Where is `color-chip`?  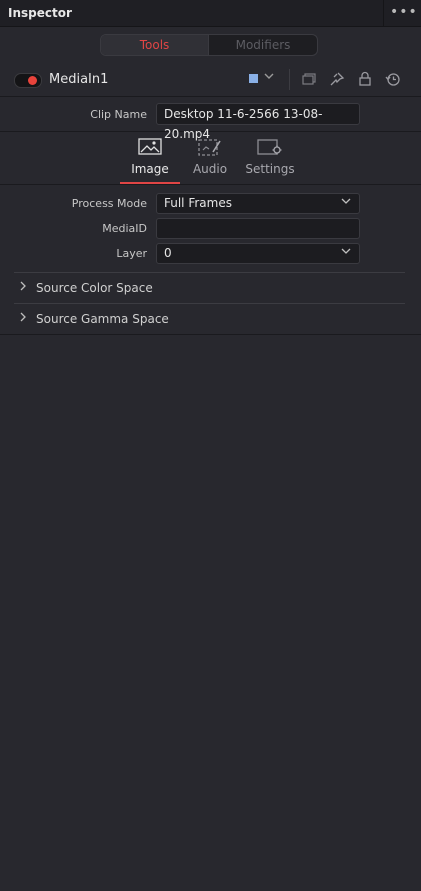 color-chip is located at coordinates (253, 78).